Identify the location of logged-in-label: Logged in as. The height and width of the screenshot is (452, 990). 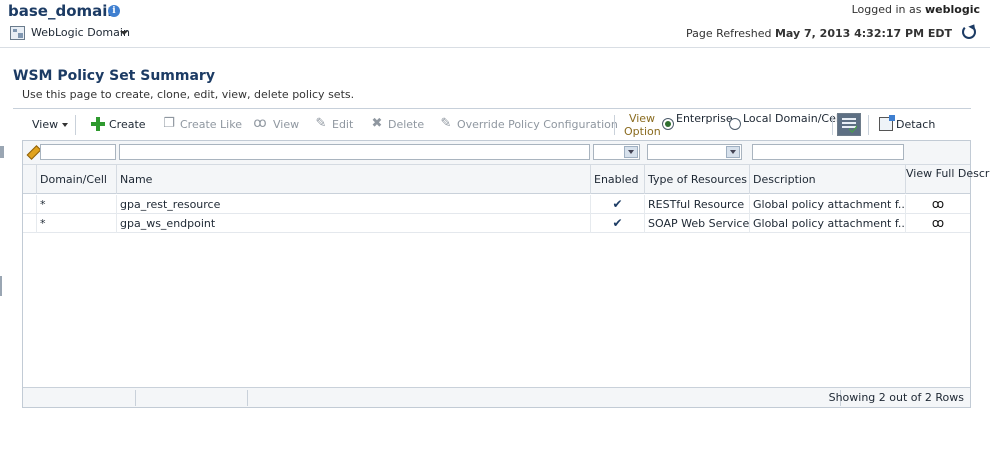
(886, 9).